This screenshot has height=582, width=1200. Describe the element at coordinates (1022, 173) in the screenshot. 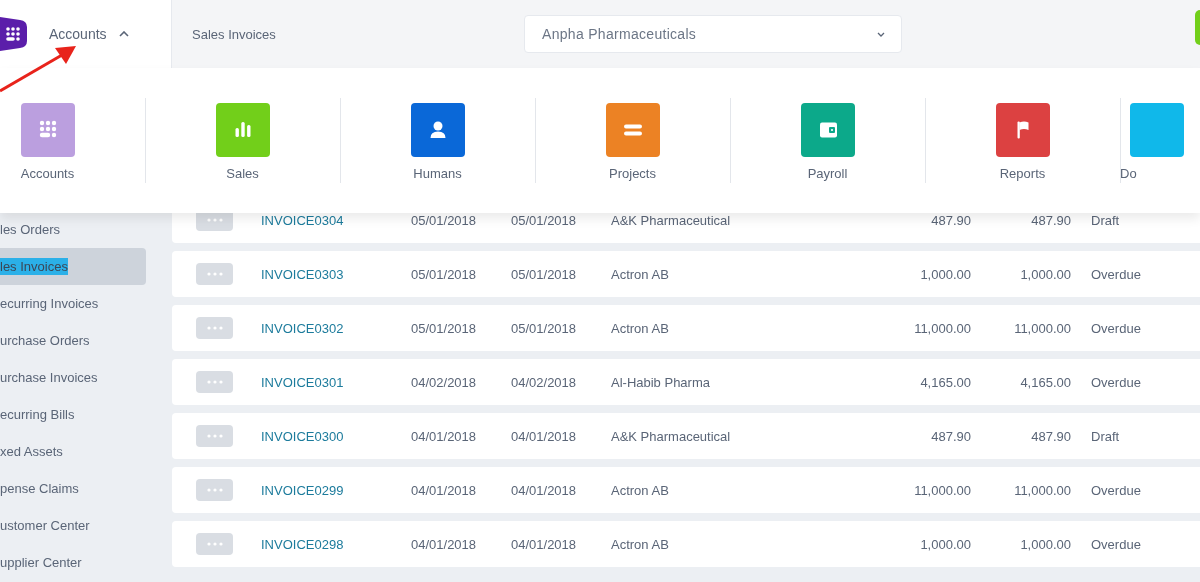

I see `app-label: Reports` at that location.